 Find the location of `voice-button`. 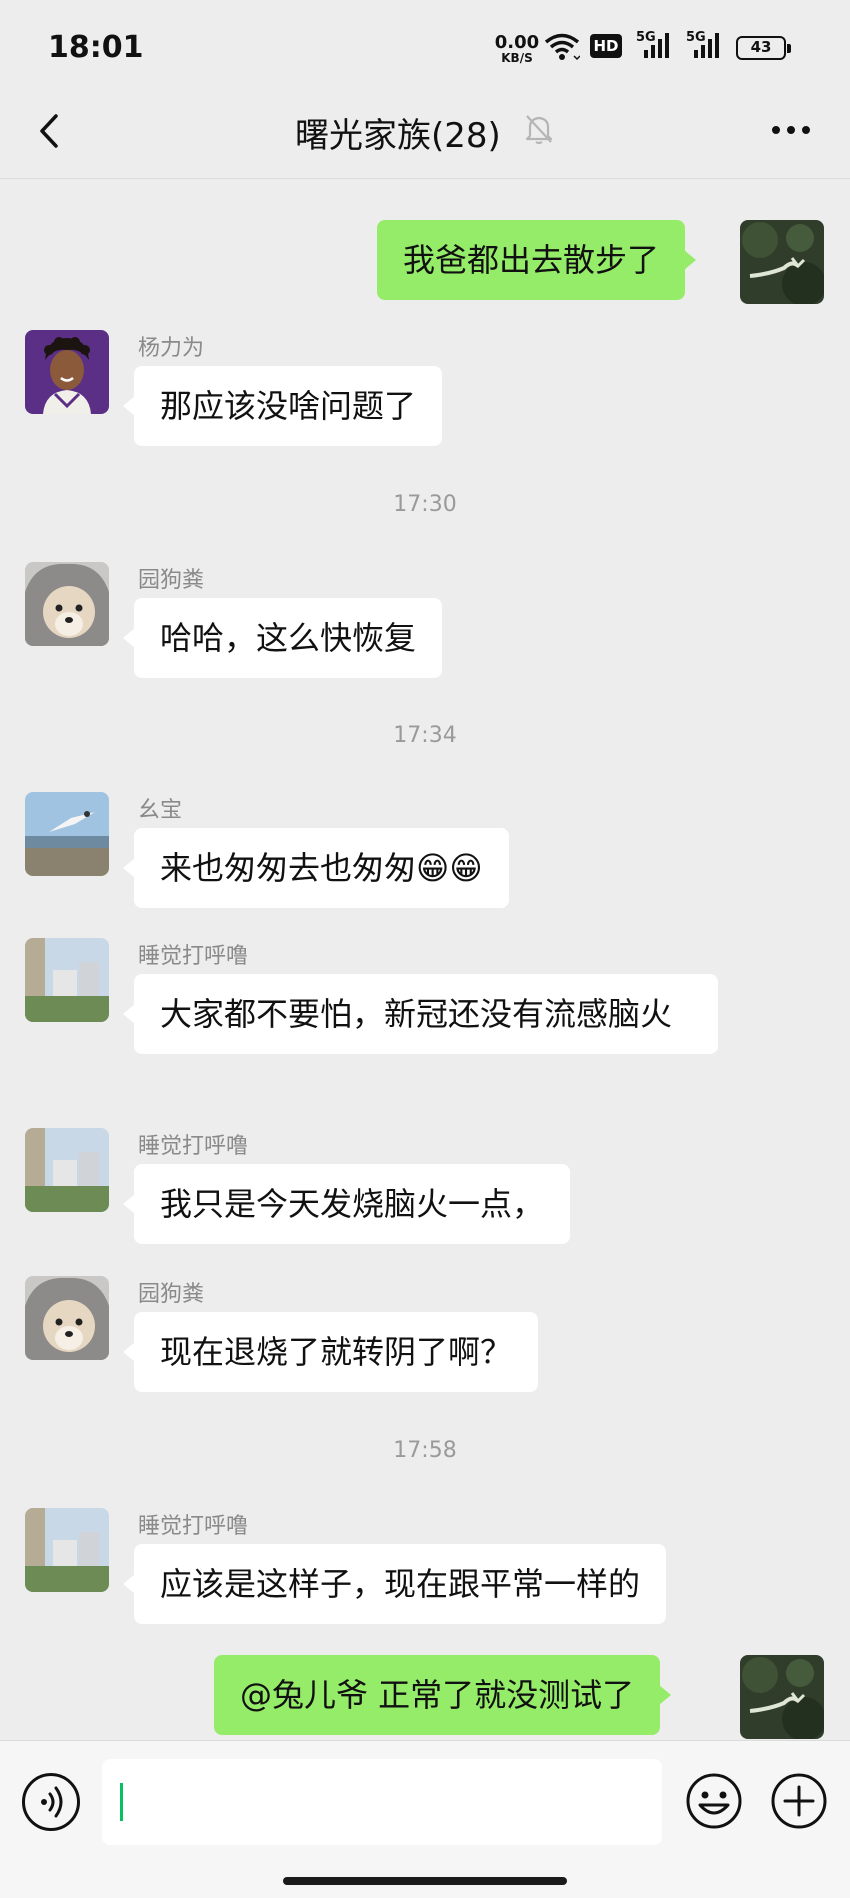

voice-button is located at coordinates (51, 1802).